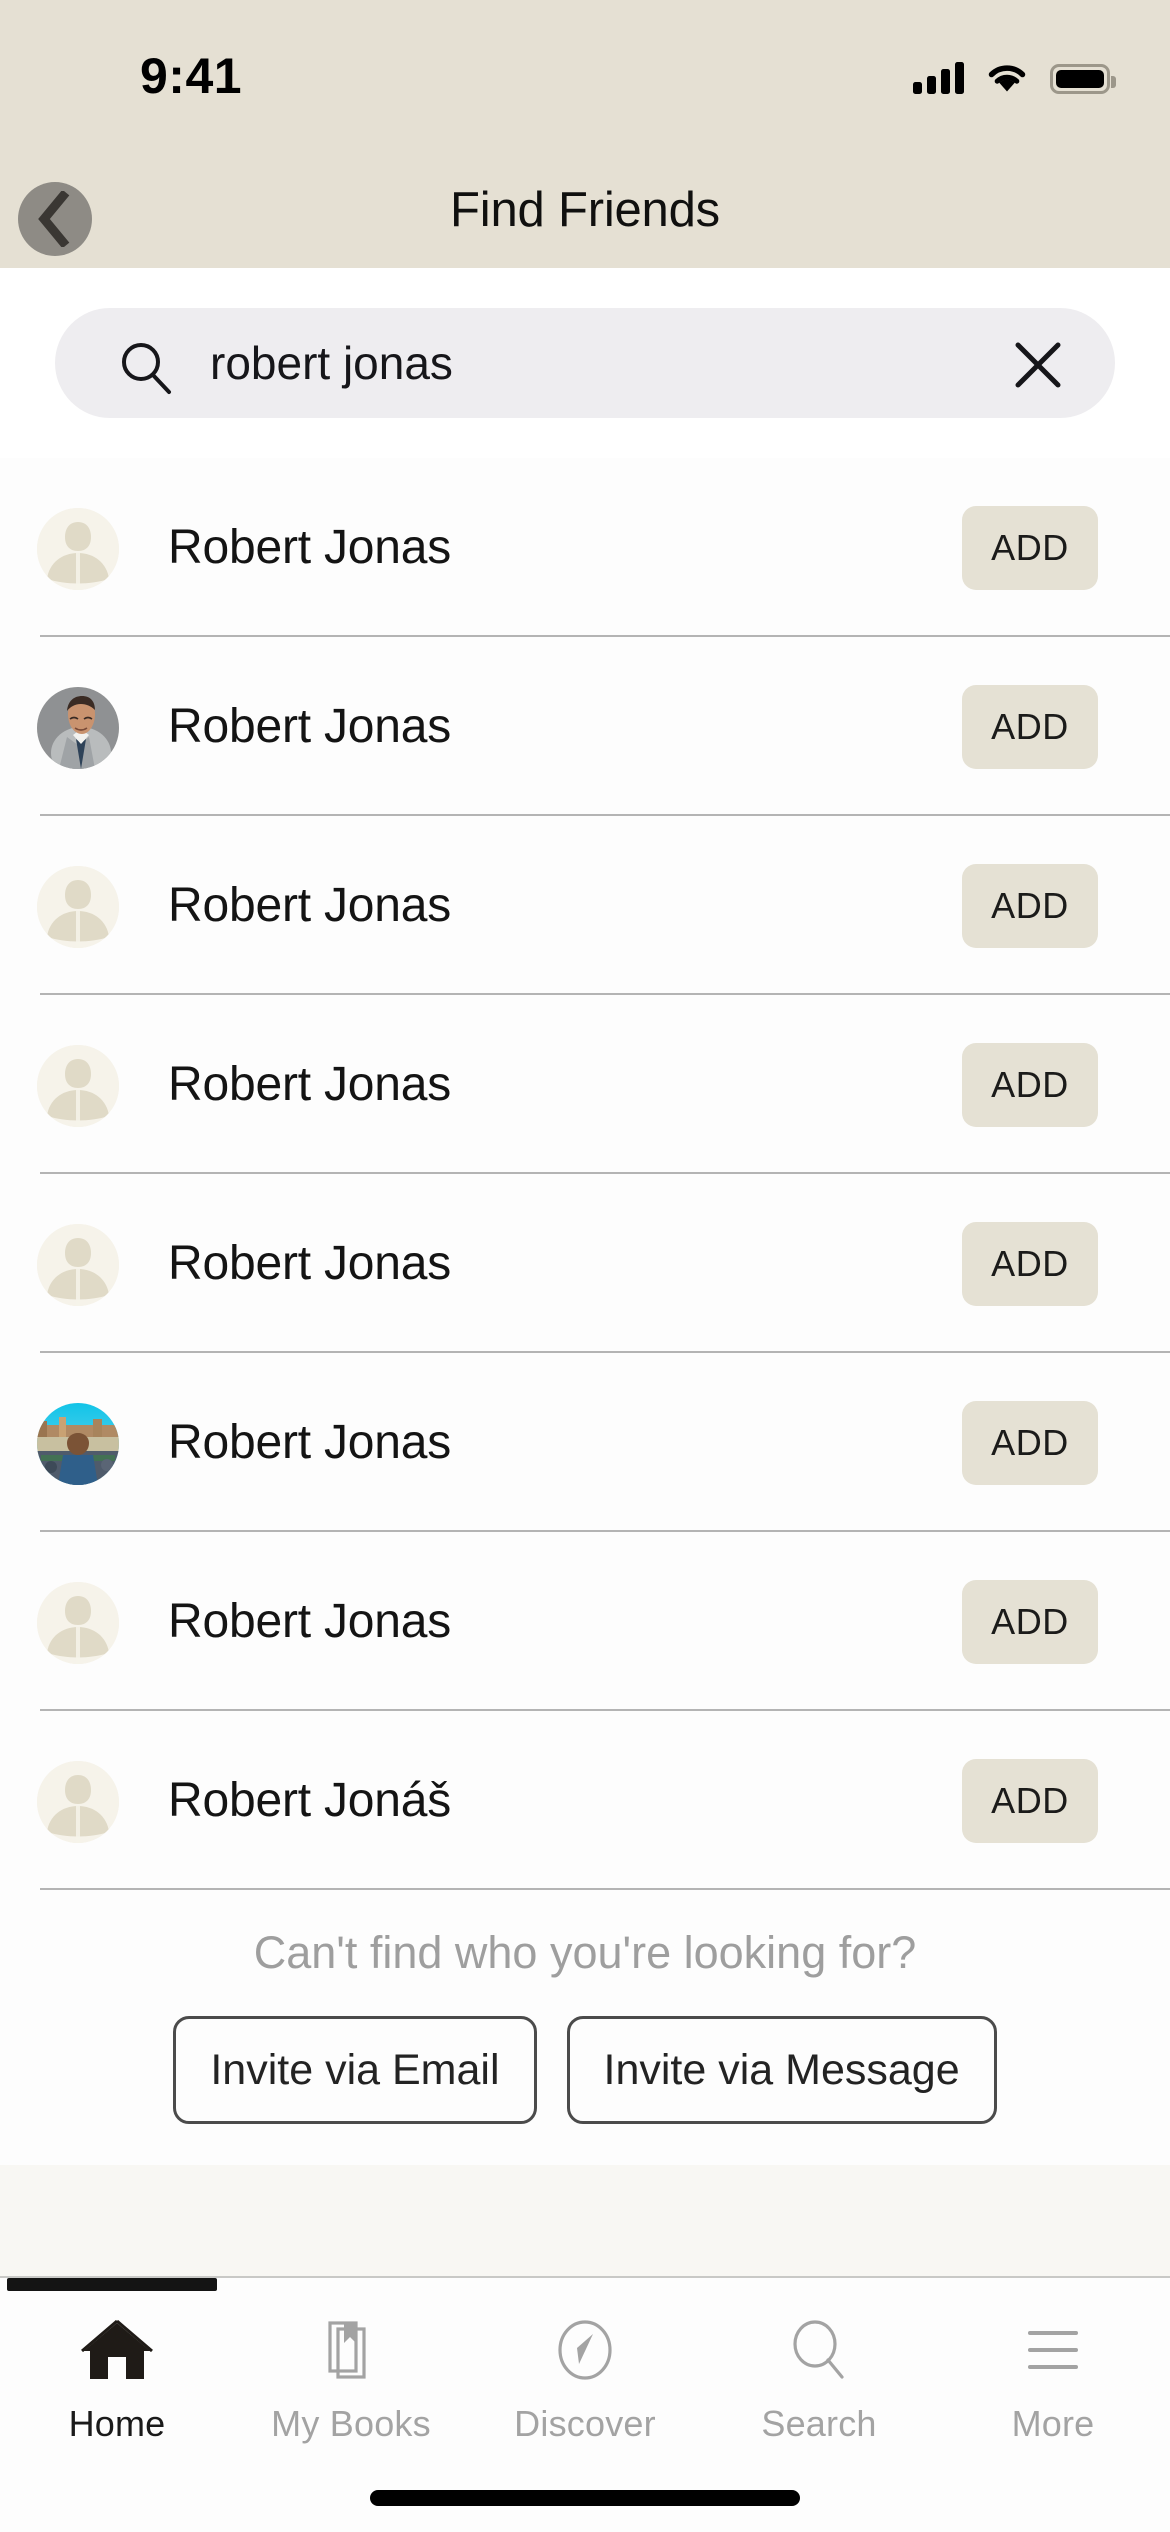 This screenshot has height=2532, width=1170. I want to click on tab-discover: Discover, so click(585, 2383).